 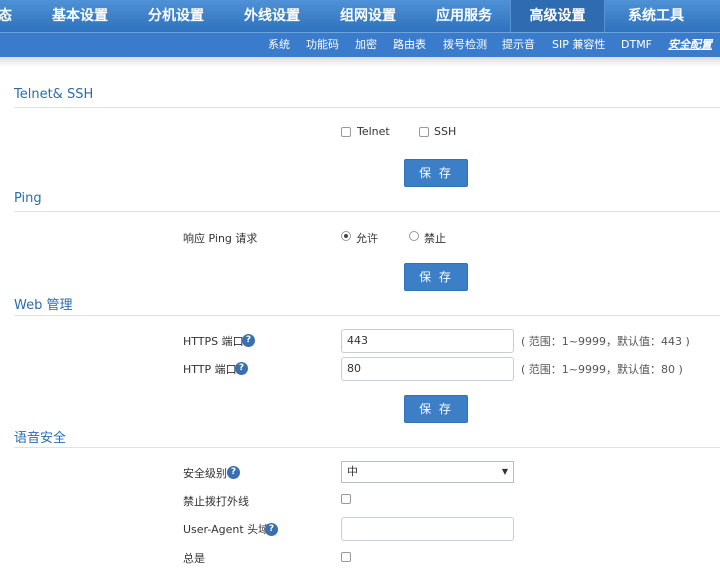 I want to click on http-help-icon: ?, so click(x=241, y=368).